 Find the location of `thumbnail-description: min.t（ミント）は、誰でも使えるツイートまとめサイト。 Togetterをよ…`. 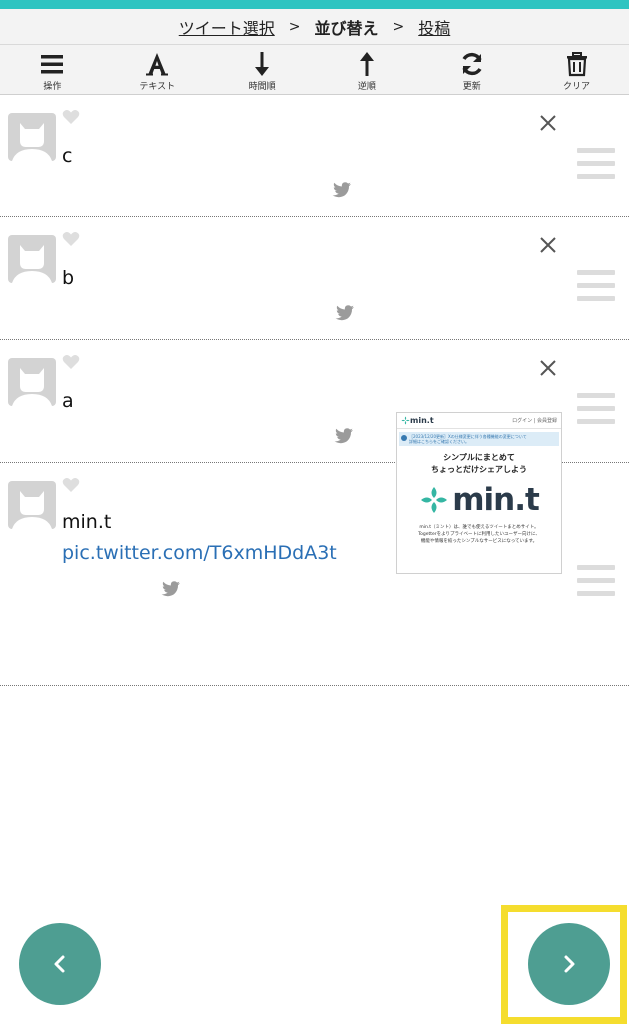

thumbnail-description: min.t（ミント）は、誰でも使えるツイートまとめサイト。 Togetterをよ… is located at coordinates (479, 534).